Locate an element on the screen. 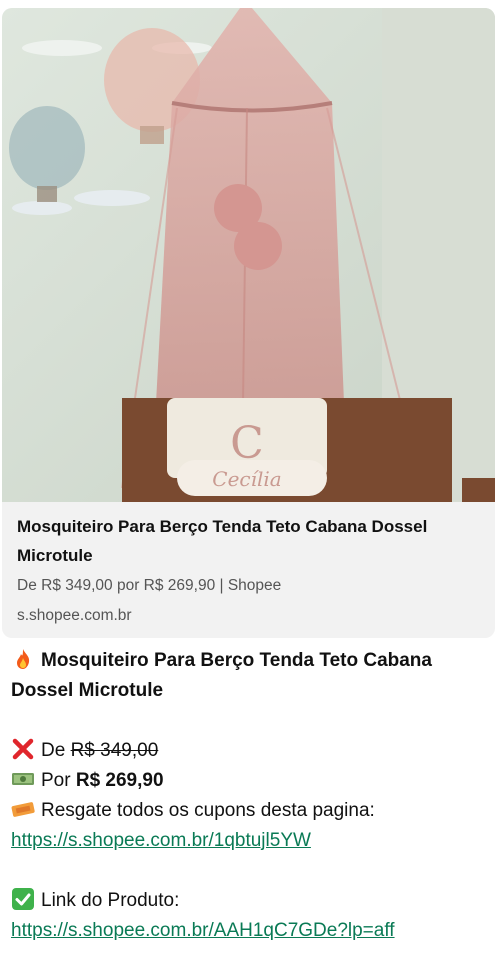  coupon-line: Resgate todos os cupons desta pagina: is located at coordinates (251, 811).